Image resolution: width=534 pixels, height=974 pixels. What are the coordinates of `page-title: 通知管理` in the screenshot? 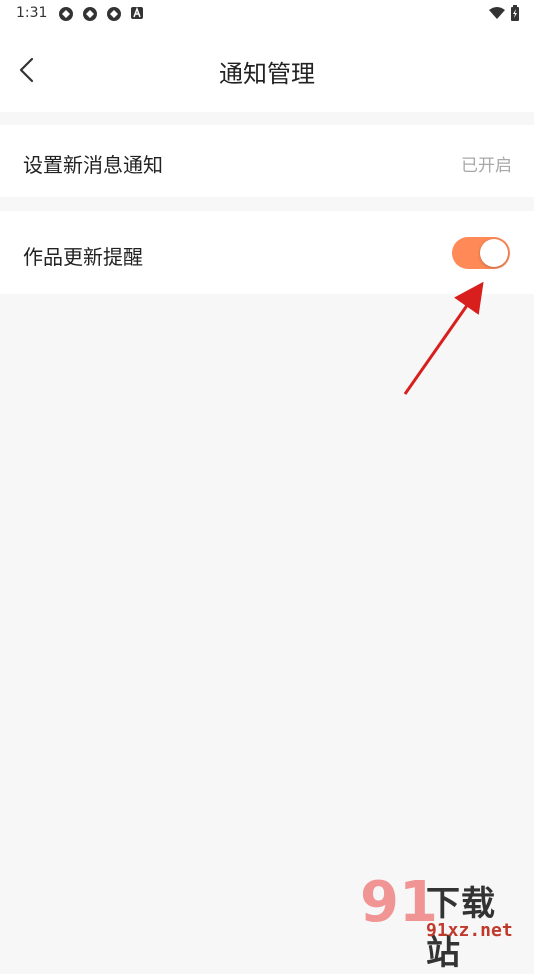 It's located at (267, 74).